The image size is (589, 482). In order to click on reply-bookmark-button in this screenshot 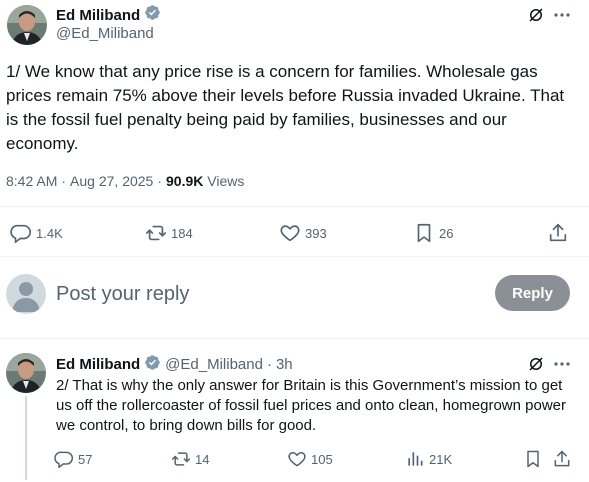, I will do `click(533, 459)`.